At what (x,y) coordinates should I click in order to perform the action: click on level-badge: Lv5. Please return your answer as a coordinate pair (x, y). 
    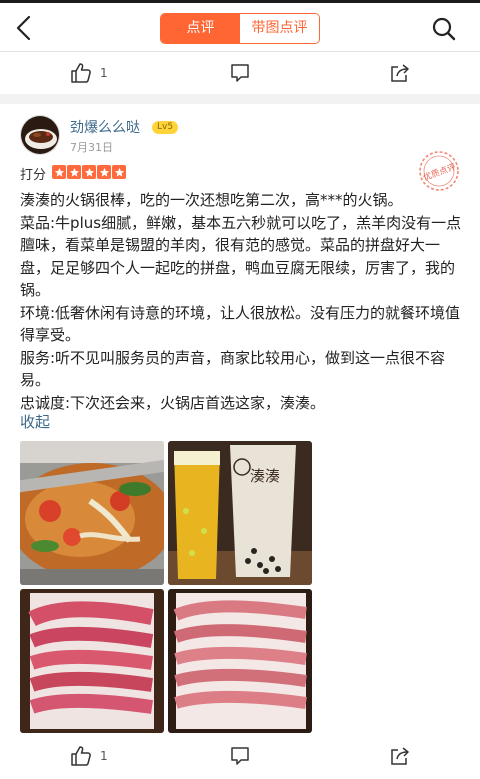
    Looking at the image, I should click on (165, 127).